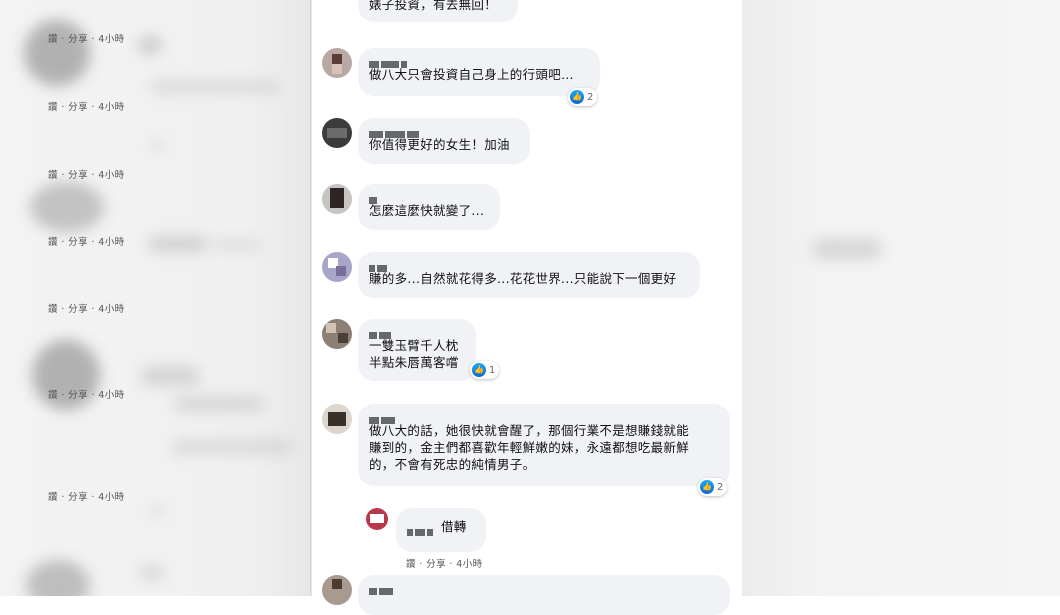  I want to click on reaction-count: 👍 1, so click(485, 370).